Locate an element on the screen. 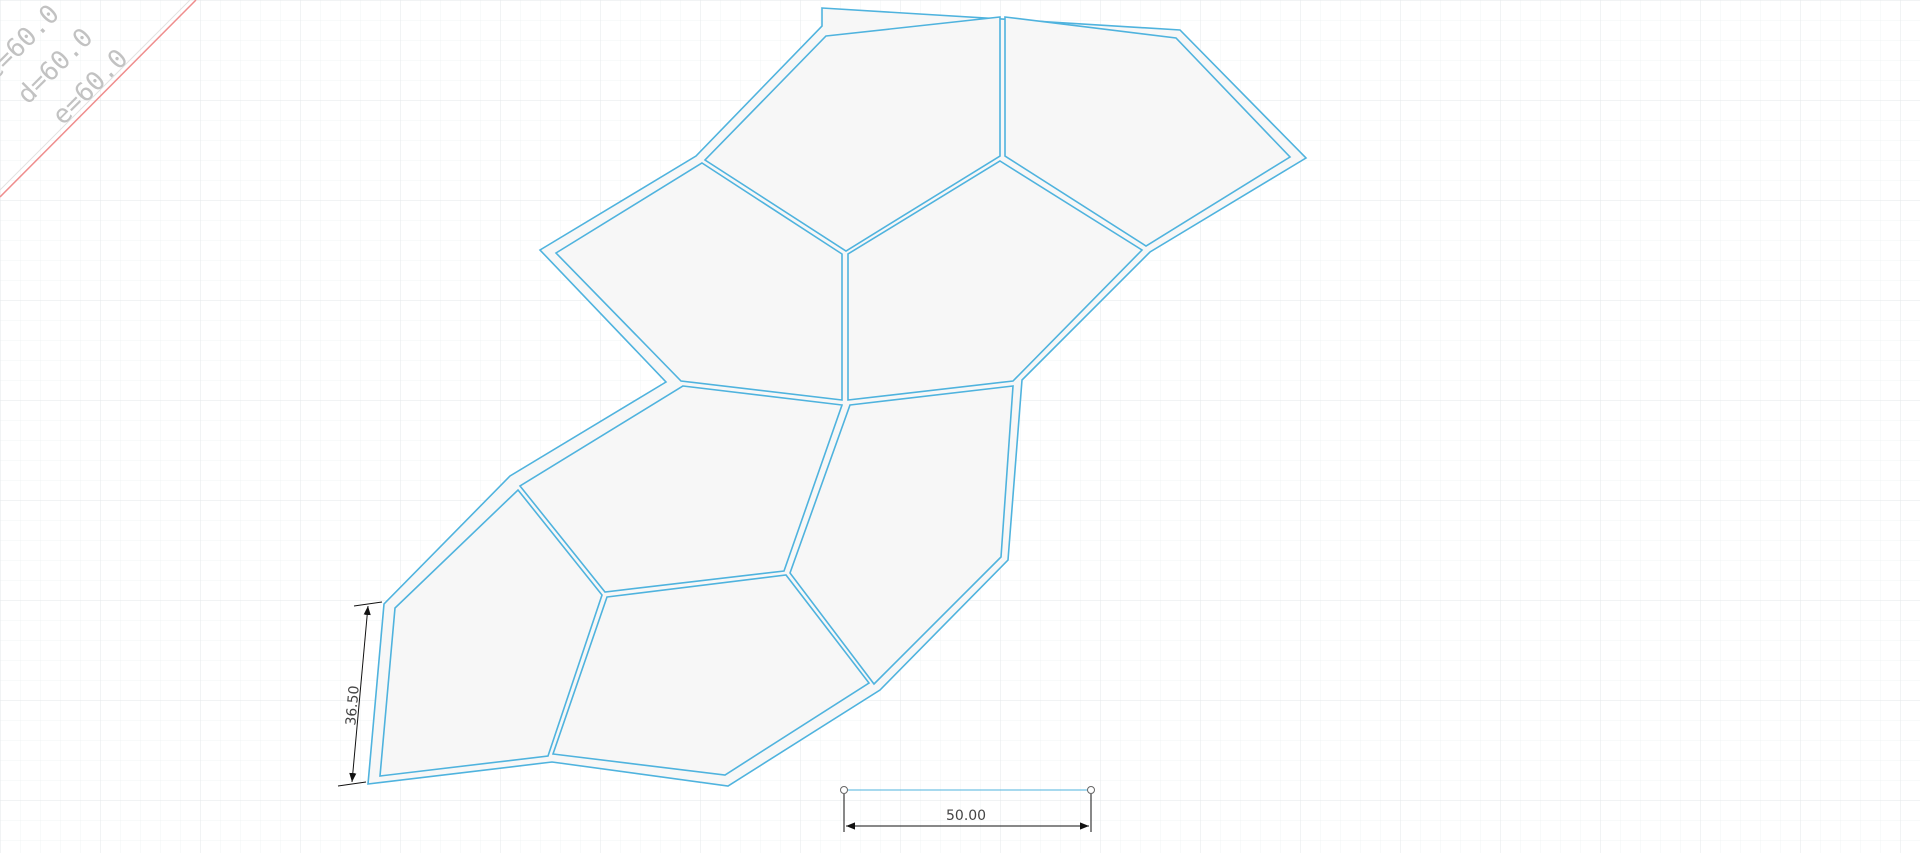 This screenshot has height=853, width=1920. dimension-handle-right is located at coordinates (1091, 790).